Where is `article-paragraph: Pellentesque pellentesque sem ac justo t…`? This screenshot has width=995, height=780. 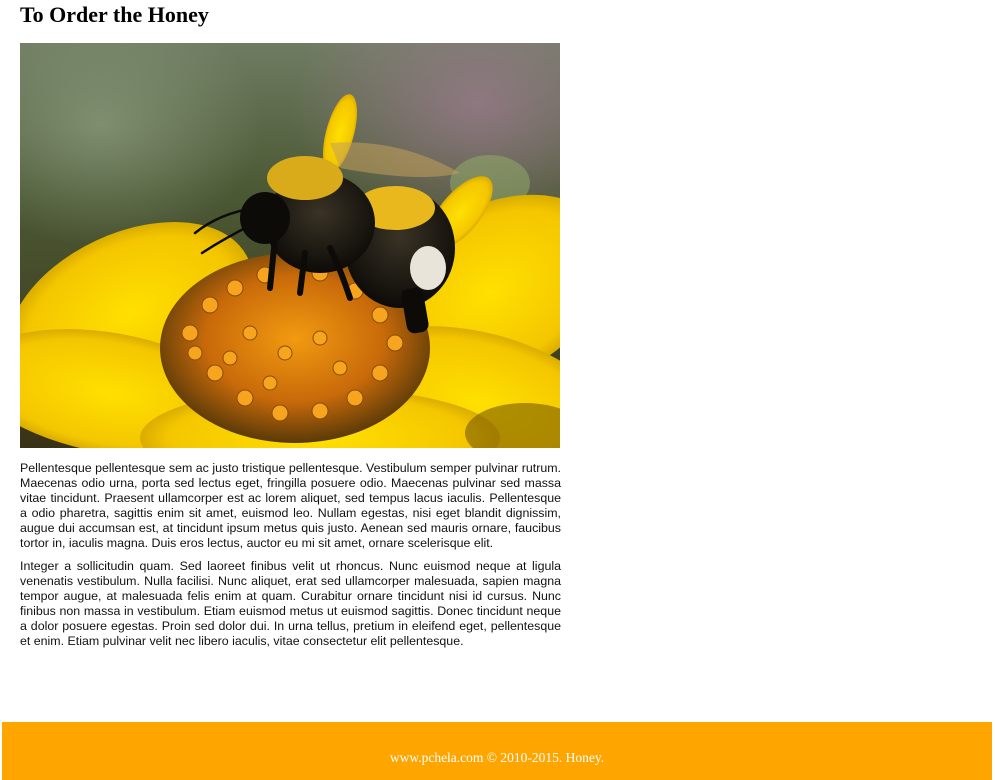 article-paragraph: Pellentesque pellentesque sem ac justo t… is located at coordinates (290, 505).